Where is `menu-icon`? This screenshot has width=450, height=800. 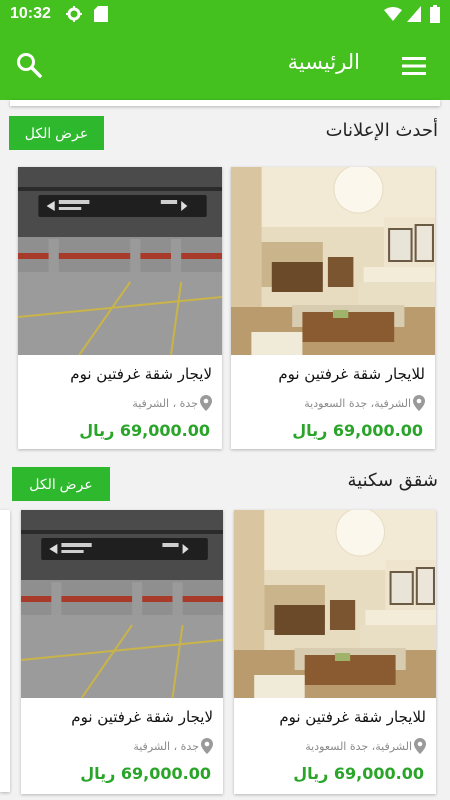 menu-icon is located at coordinates (414, 66).